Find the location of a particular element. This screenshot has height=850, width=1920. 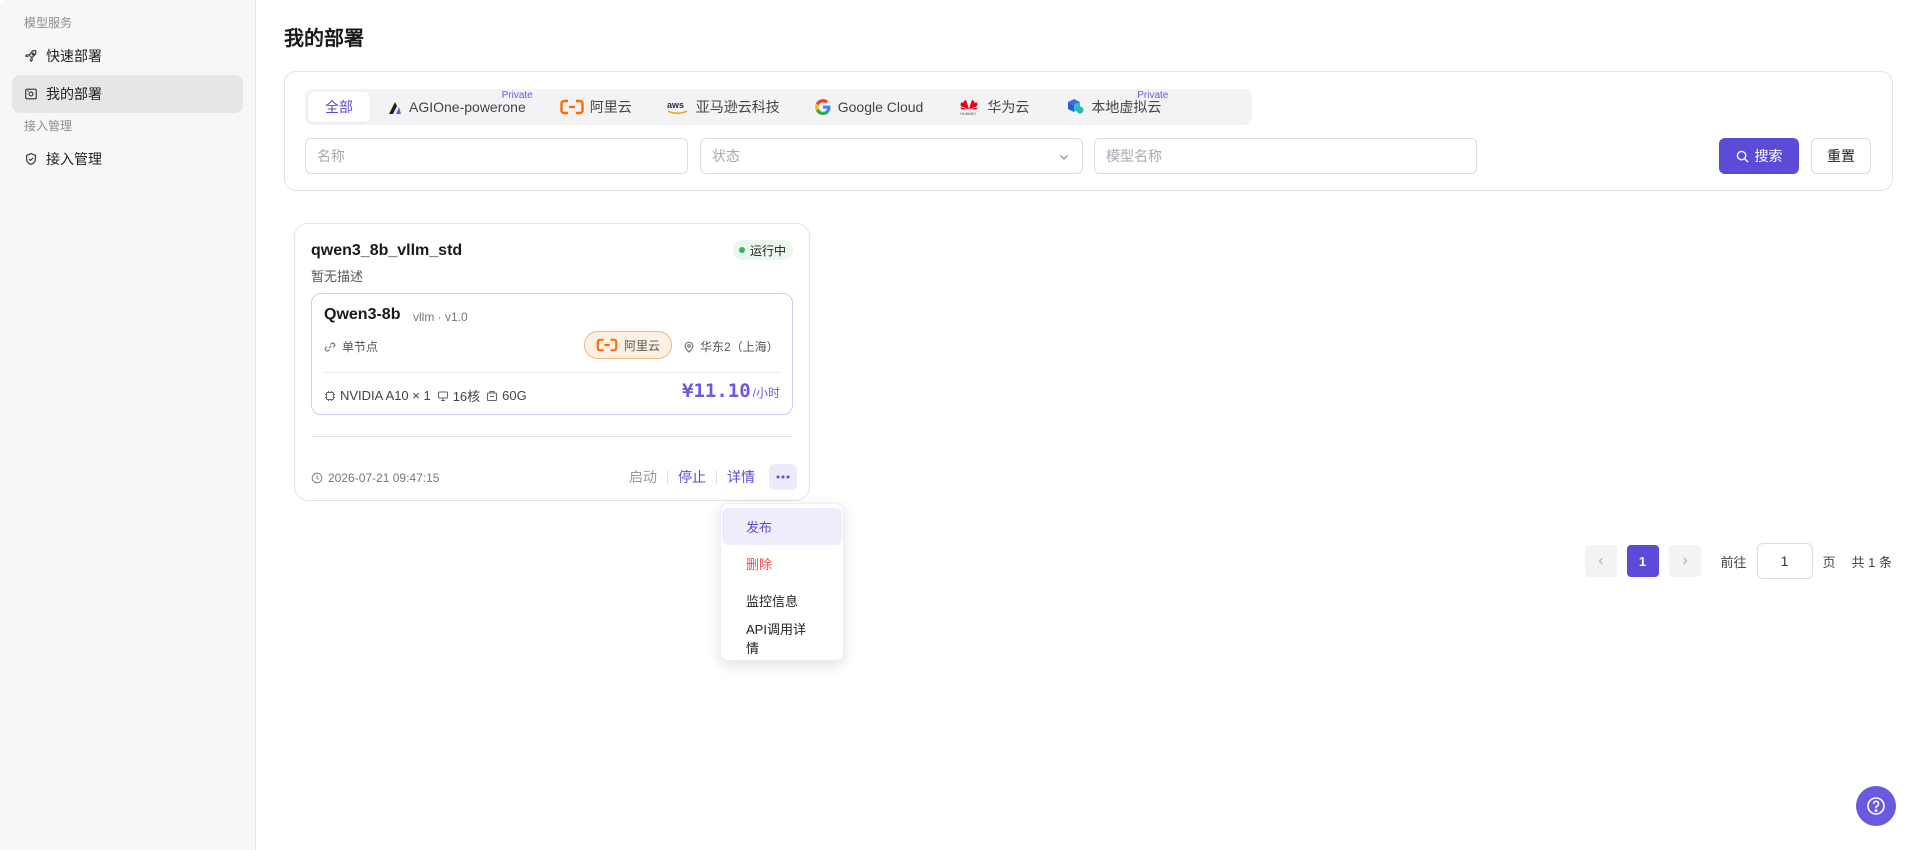

region-text: 华东2（上海） is located at coordinates (739, 347).